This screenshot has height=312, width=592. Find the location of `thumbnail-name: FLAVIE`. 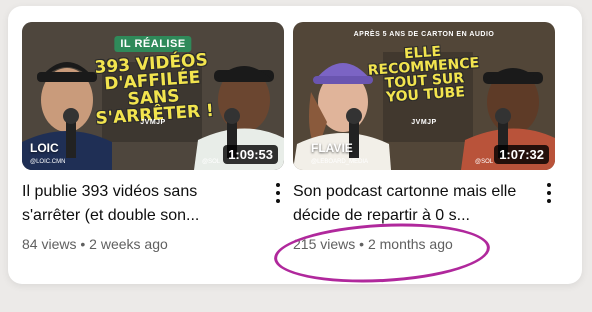

thumbnail-name: FLAVIE is located at coordinates (332, 148).